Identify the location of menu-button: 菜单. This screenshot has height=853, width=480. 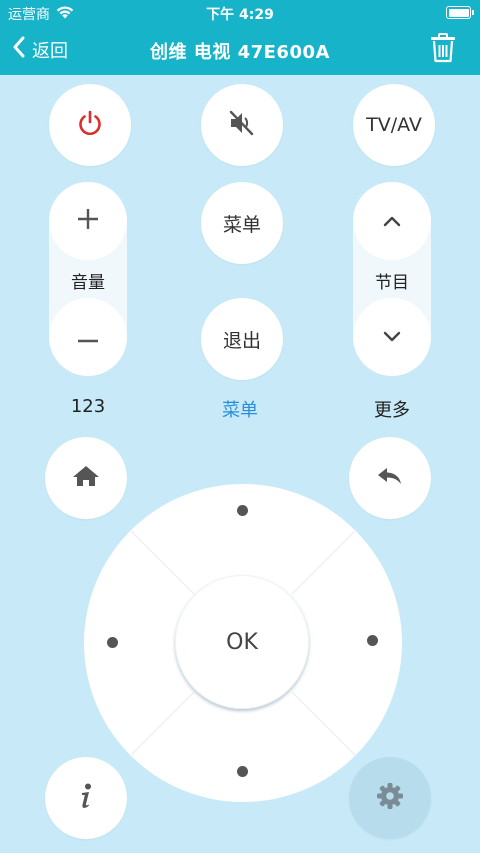
(242, 223).